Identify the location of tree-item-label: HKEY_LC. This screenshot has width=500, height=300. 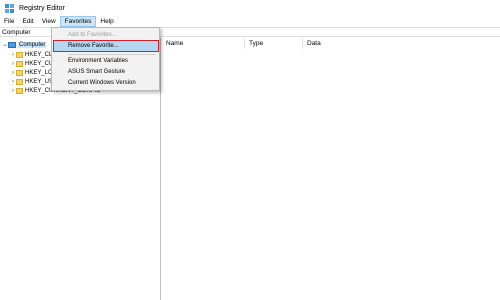
(39, 72).